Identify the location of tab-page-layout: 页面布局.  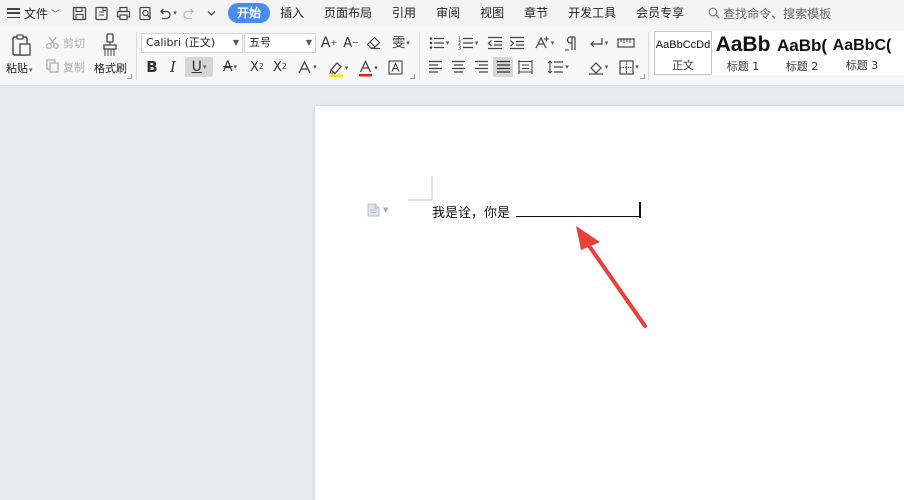
(348, 13).